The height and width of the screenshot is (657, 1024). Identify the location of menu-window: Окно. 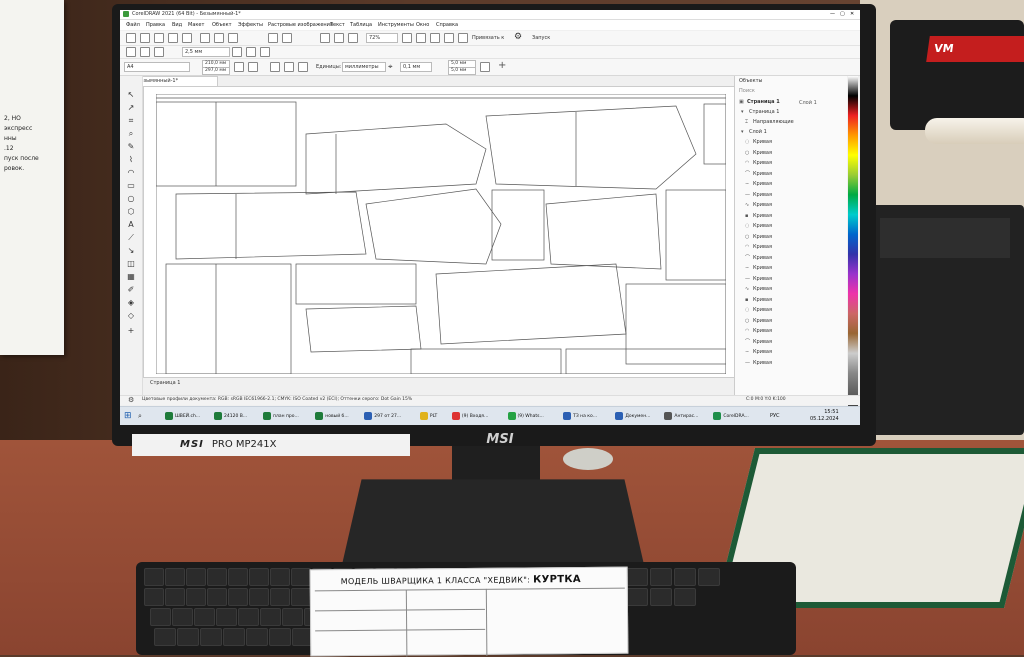
(422, 25).